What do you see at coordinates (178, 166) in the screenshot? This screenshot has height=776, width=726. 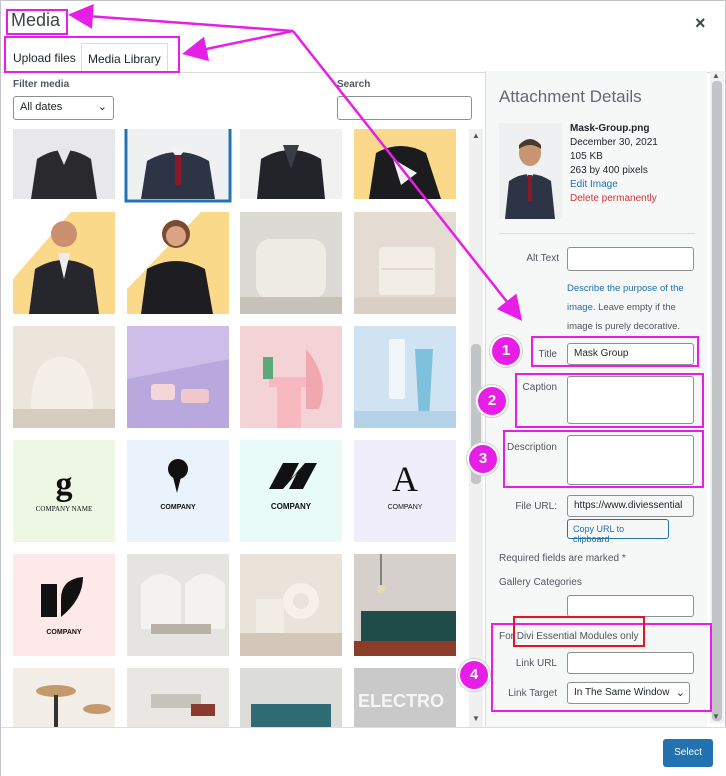 I see `media-item-selected` at bounding box center [178, 166].